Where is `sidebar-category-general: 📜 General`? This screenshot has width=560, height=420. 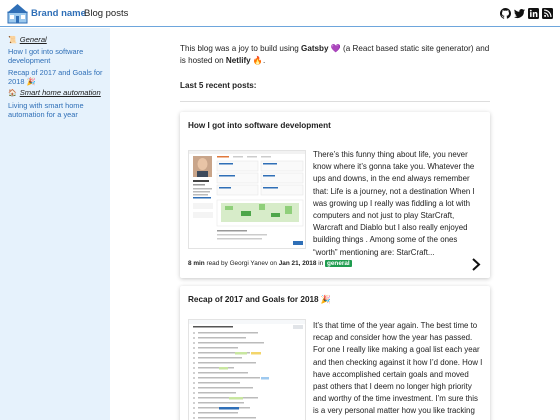
sidebar-category-general: 📜 General is located at coordinates (27, 39).